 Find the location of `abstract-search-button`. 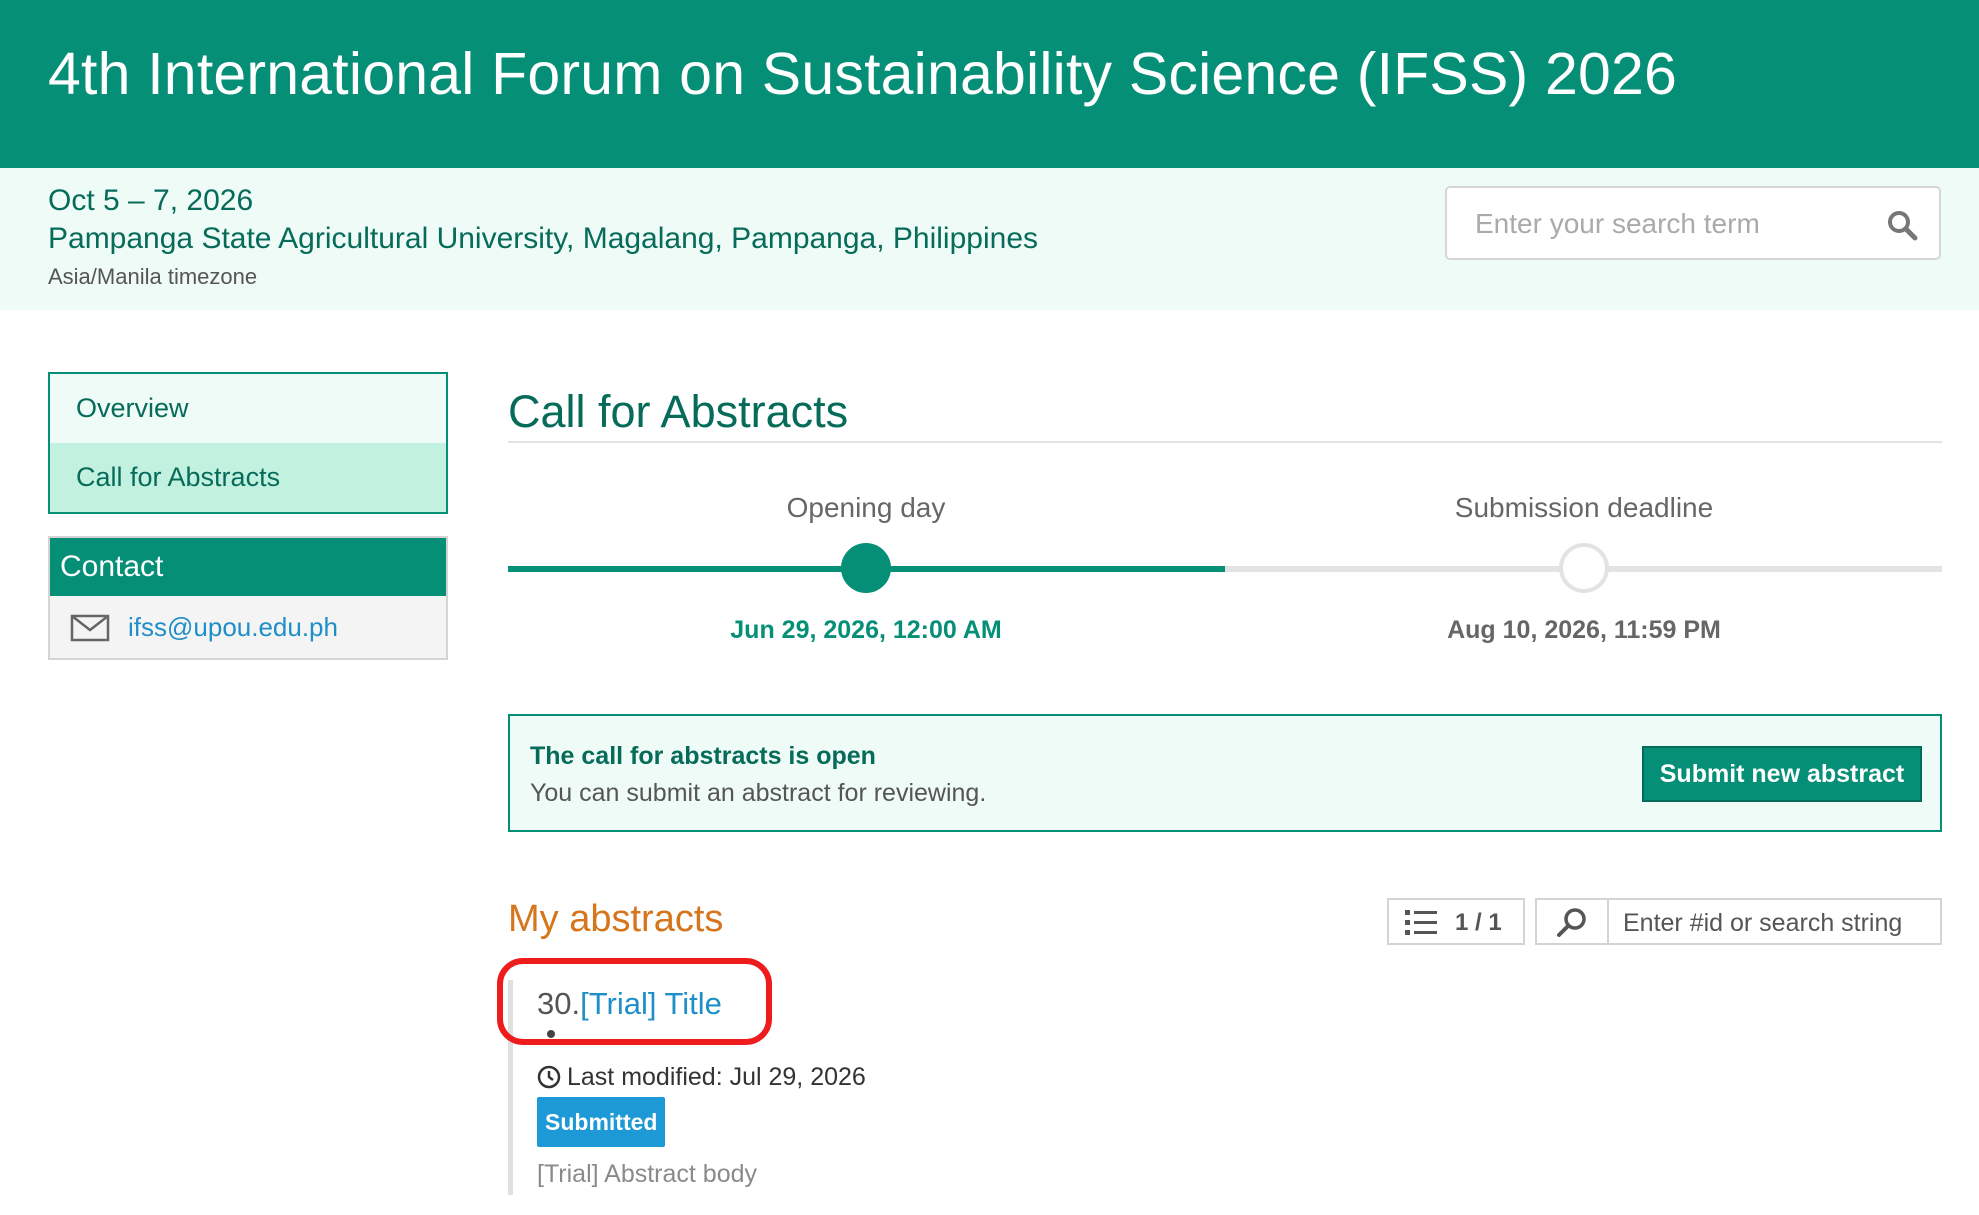

abstract-search-button is located at coordinates (1573, 921).